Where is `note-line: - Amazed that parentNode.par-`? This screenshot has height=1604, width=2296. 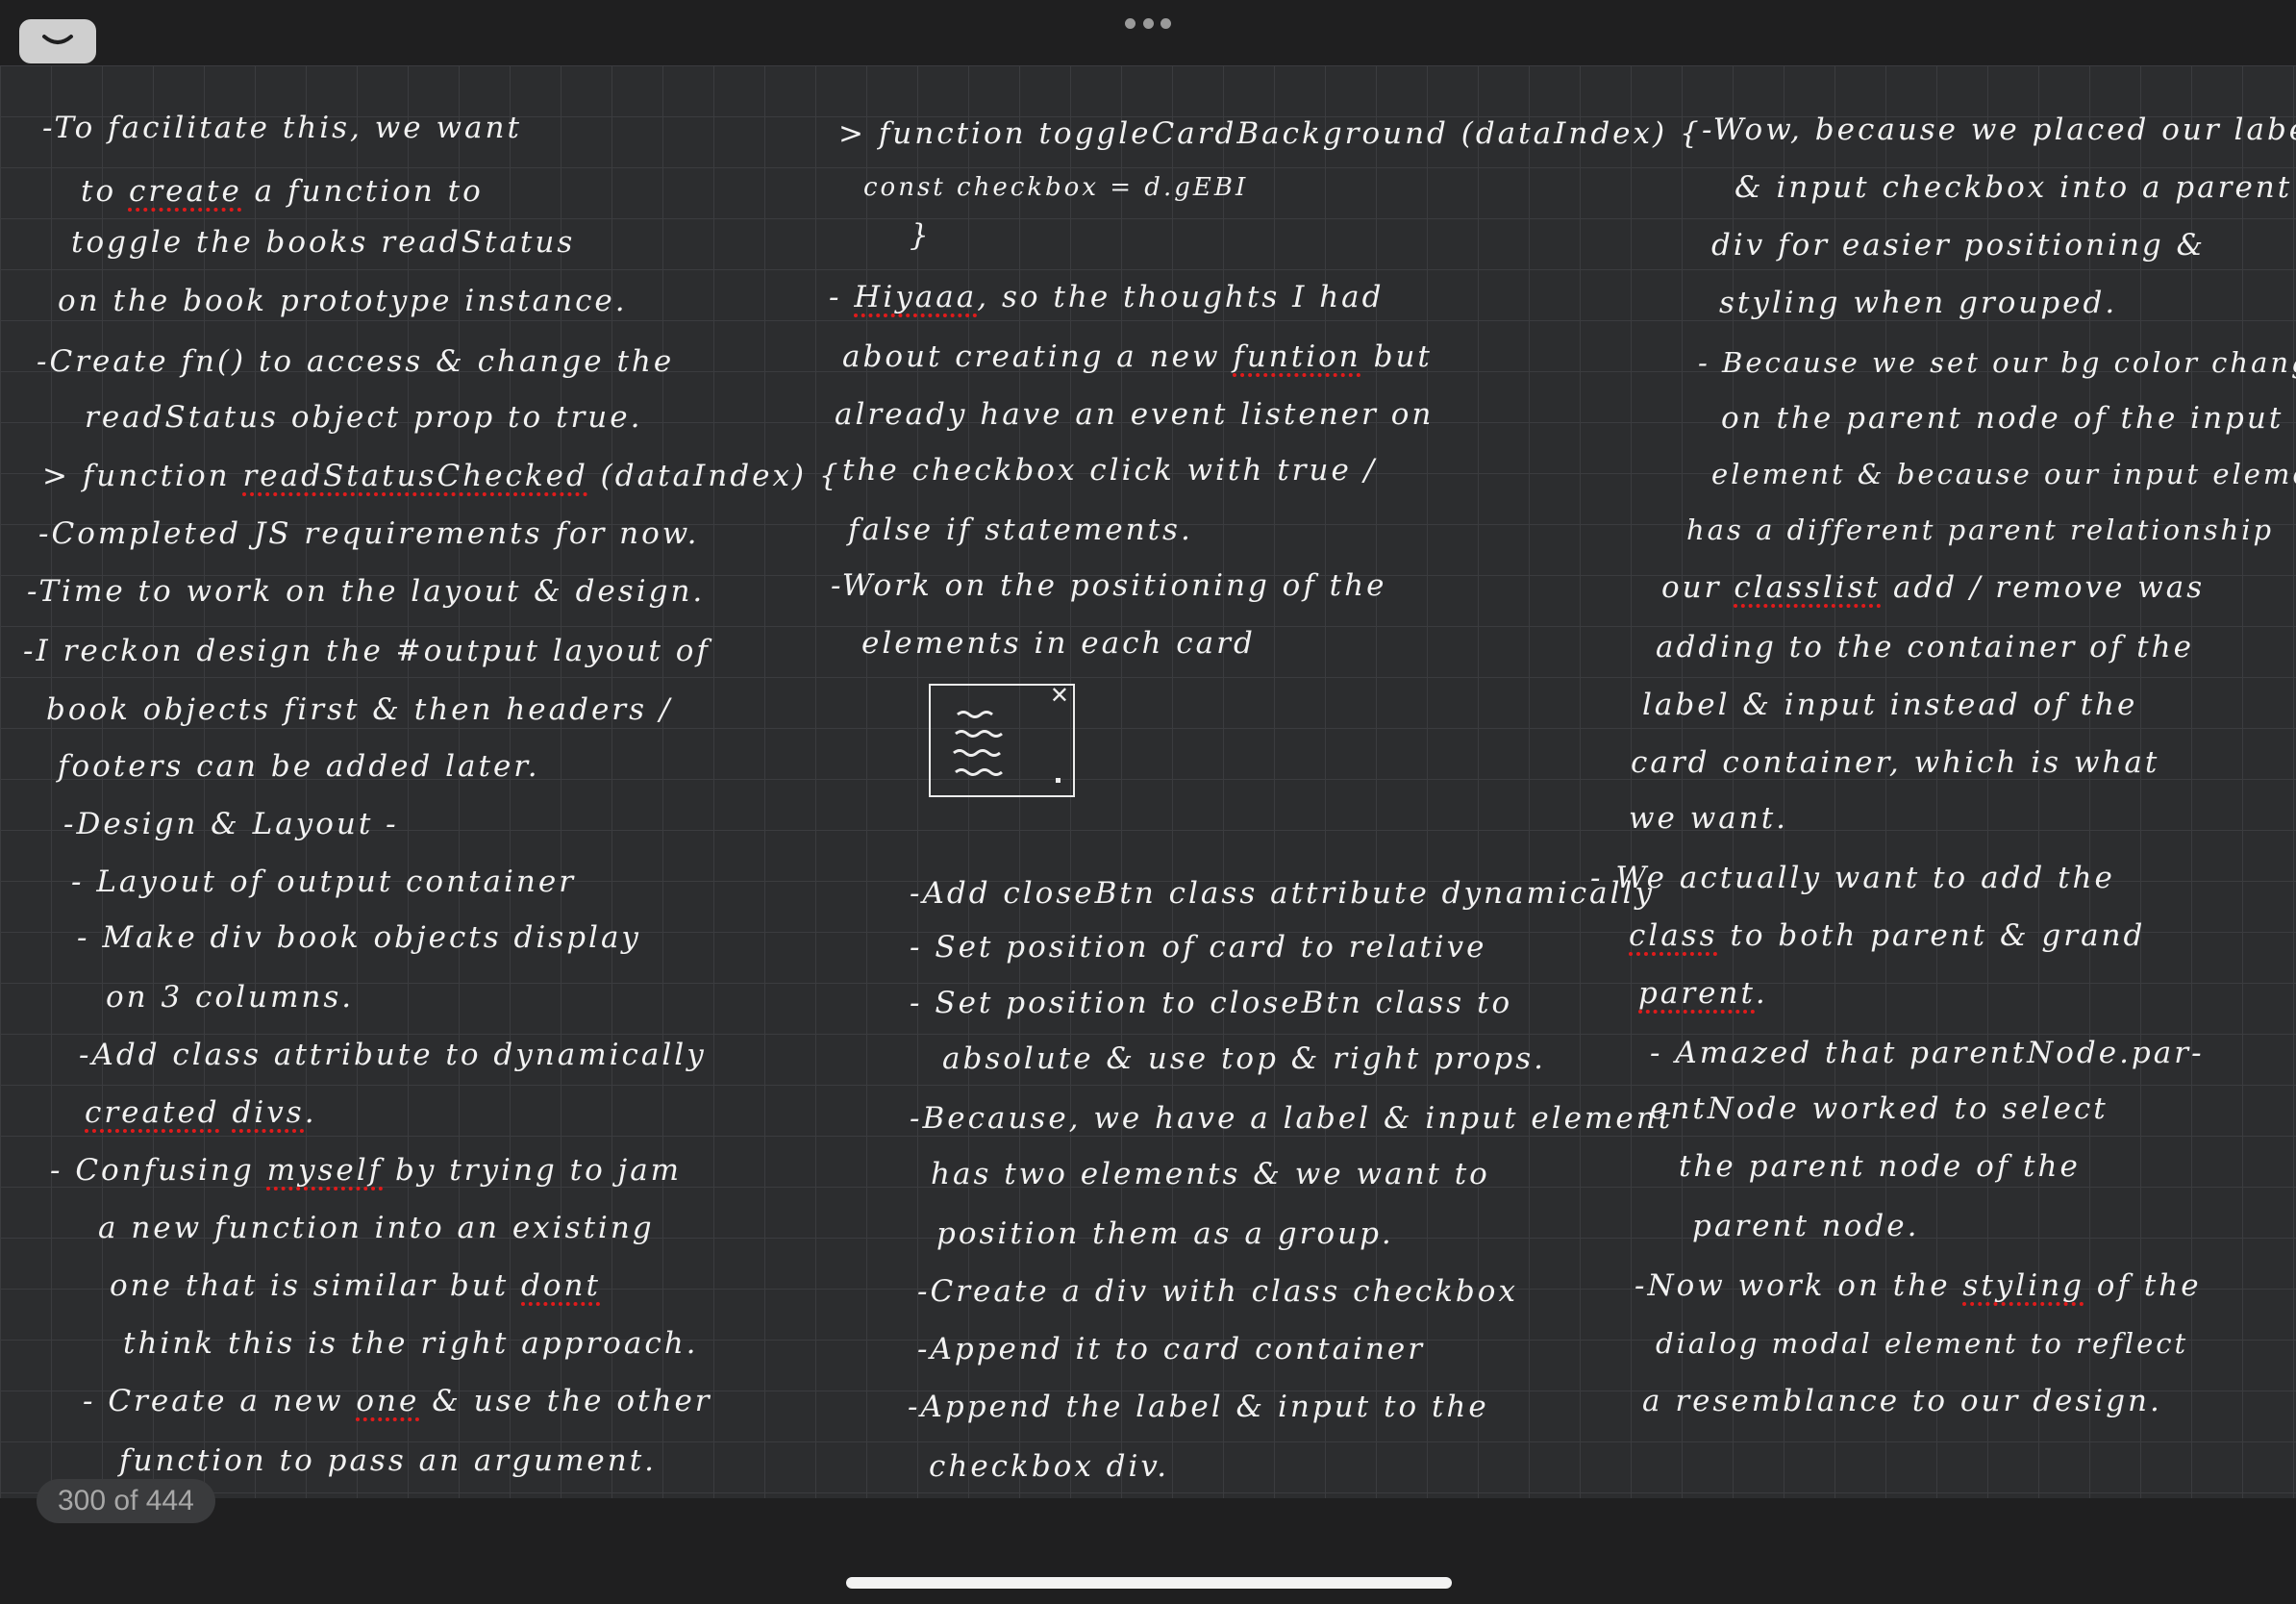 note-line: - Amazed that parentNode.par- is located at coordinates (1927, 1053).